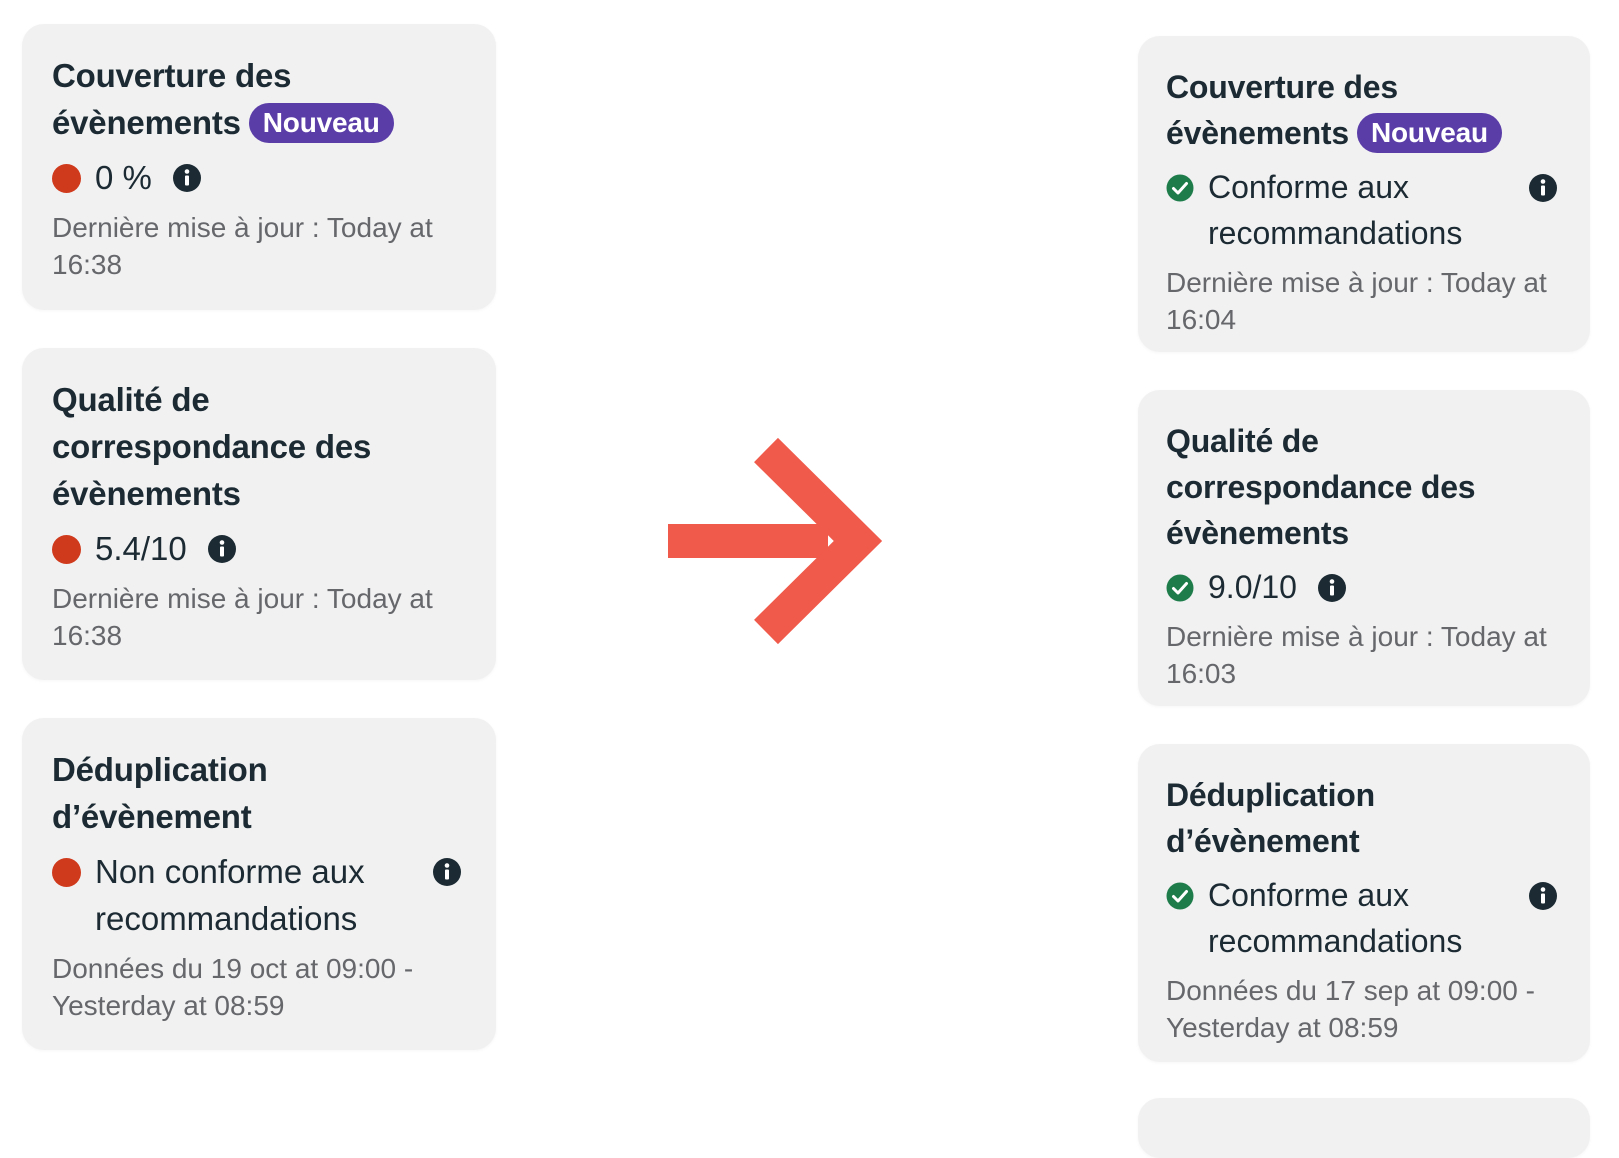 Image resolution: width=1619 pixels, height=1158 pixels. What do you see at coordinates (1356, 301) in the screenshot?
I see `last-updated: Dernière mise à jour : Today at 16:04` at bounding box center [1356, 301].